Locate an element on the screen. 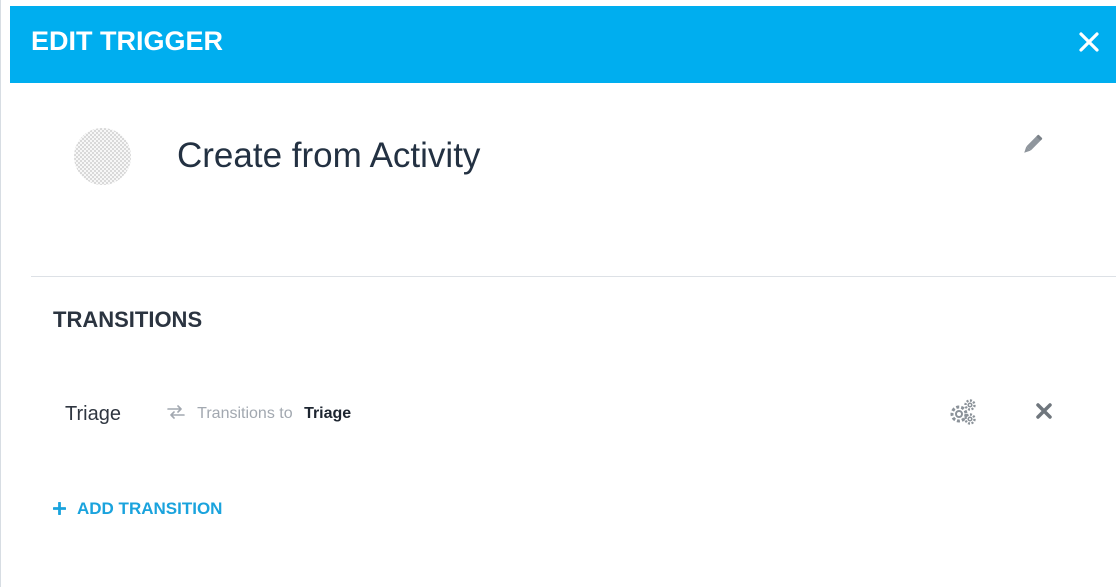  swap-arrows-icon is located at coordinates (176, 412).